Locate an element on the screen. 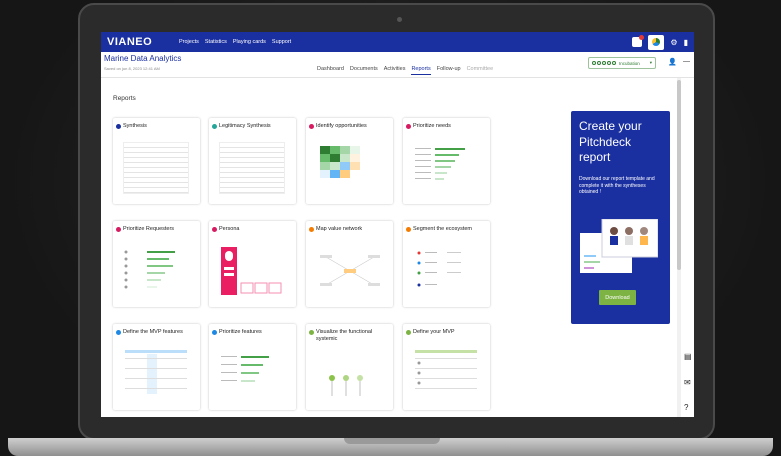  user-menu-icon: ▮ is located at coordinates (686, 42).